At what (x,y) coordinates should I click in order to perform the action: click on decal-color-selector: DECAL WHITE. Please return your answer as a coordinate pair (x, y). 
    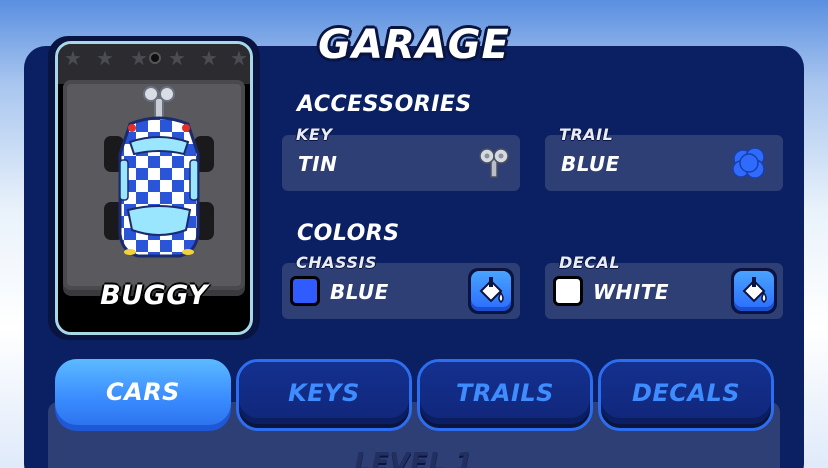
    Looking at the image, I should click on (664, 286).